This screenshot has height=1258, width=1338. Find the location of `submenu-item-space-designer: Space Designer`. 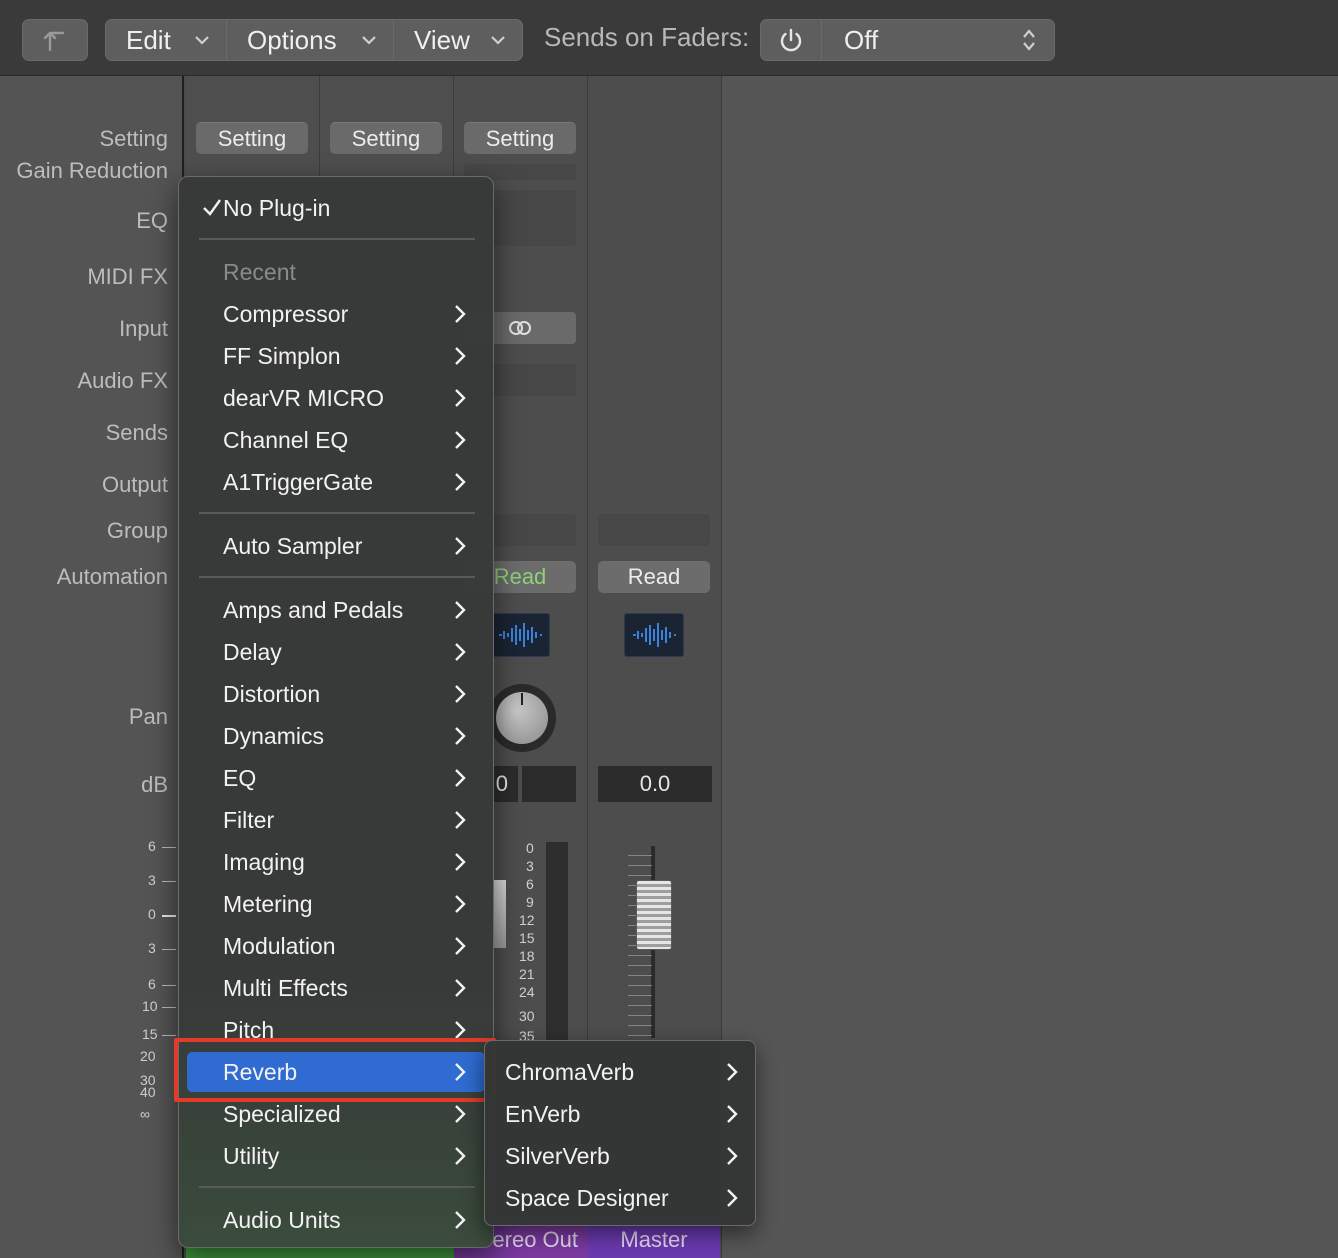

submenu-item-space-designer: Space Designer is located at coordinates (621, 1198).